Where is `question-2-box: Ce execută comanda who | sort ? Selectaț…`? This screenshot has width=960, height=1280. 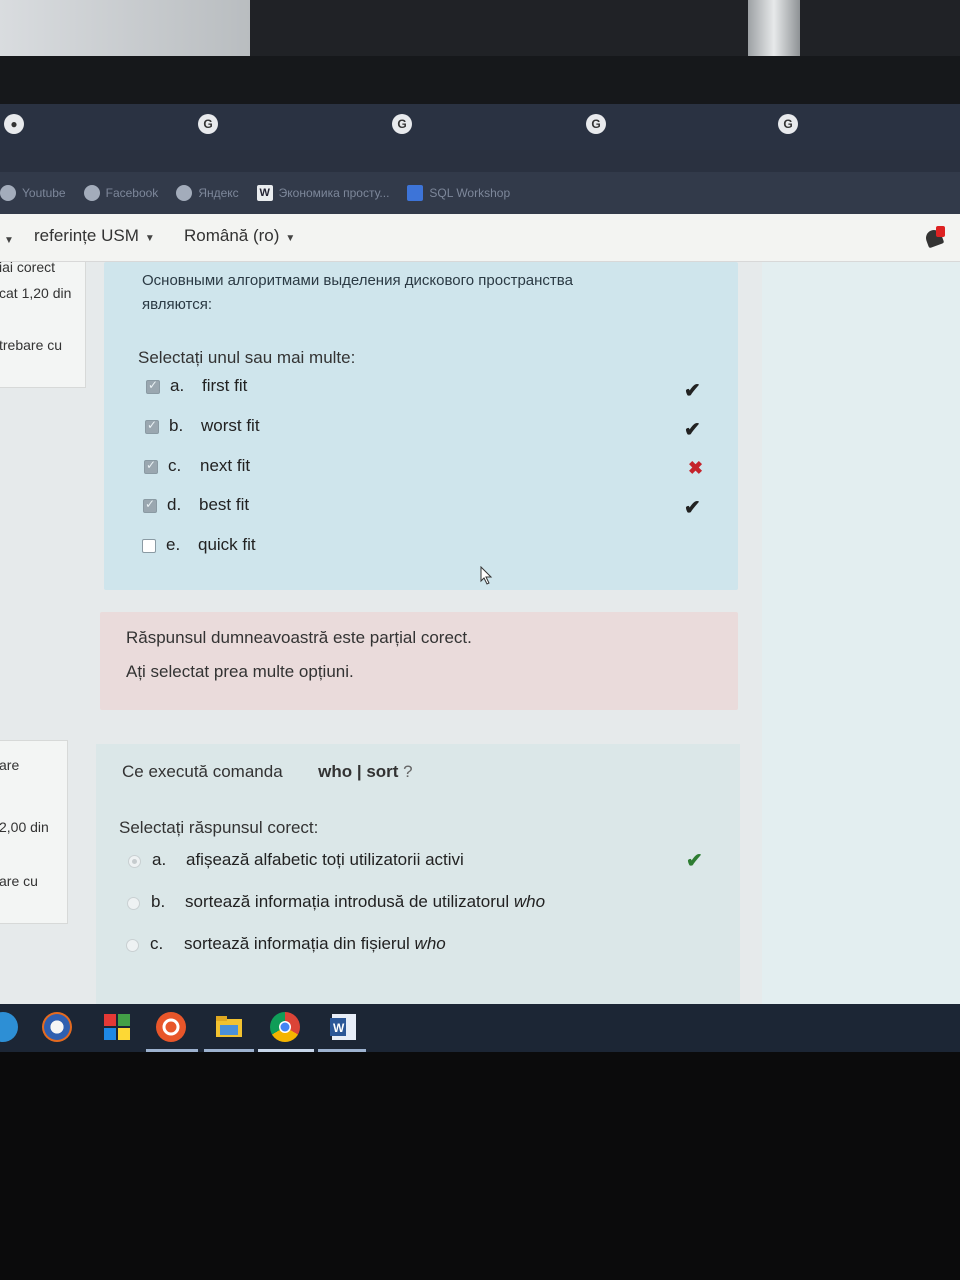
question-2-box: Ce execută comanda who | sort ? Selectaț… is located at coordinates (418, 874).